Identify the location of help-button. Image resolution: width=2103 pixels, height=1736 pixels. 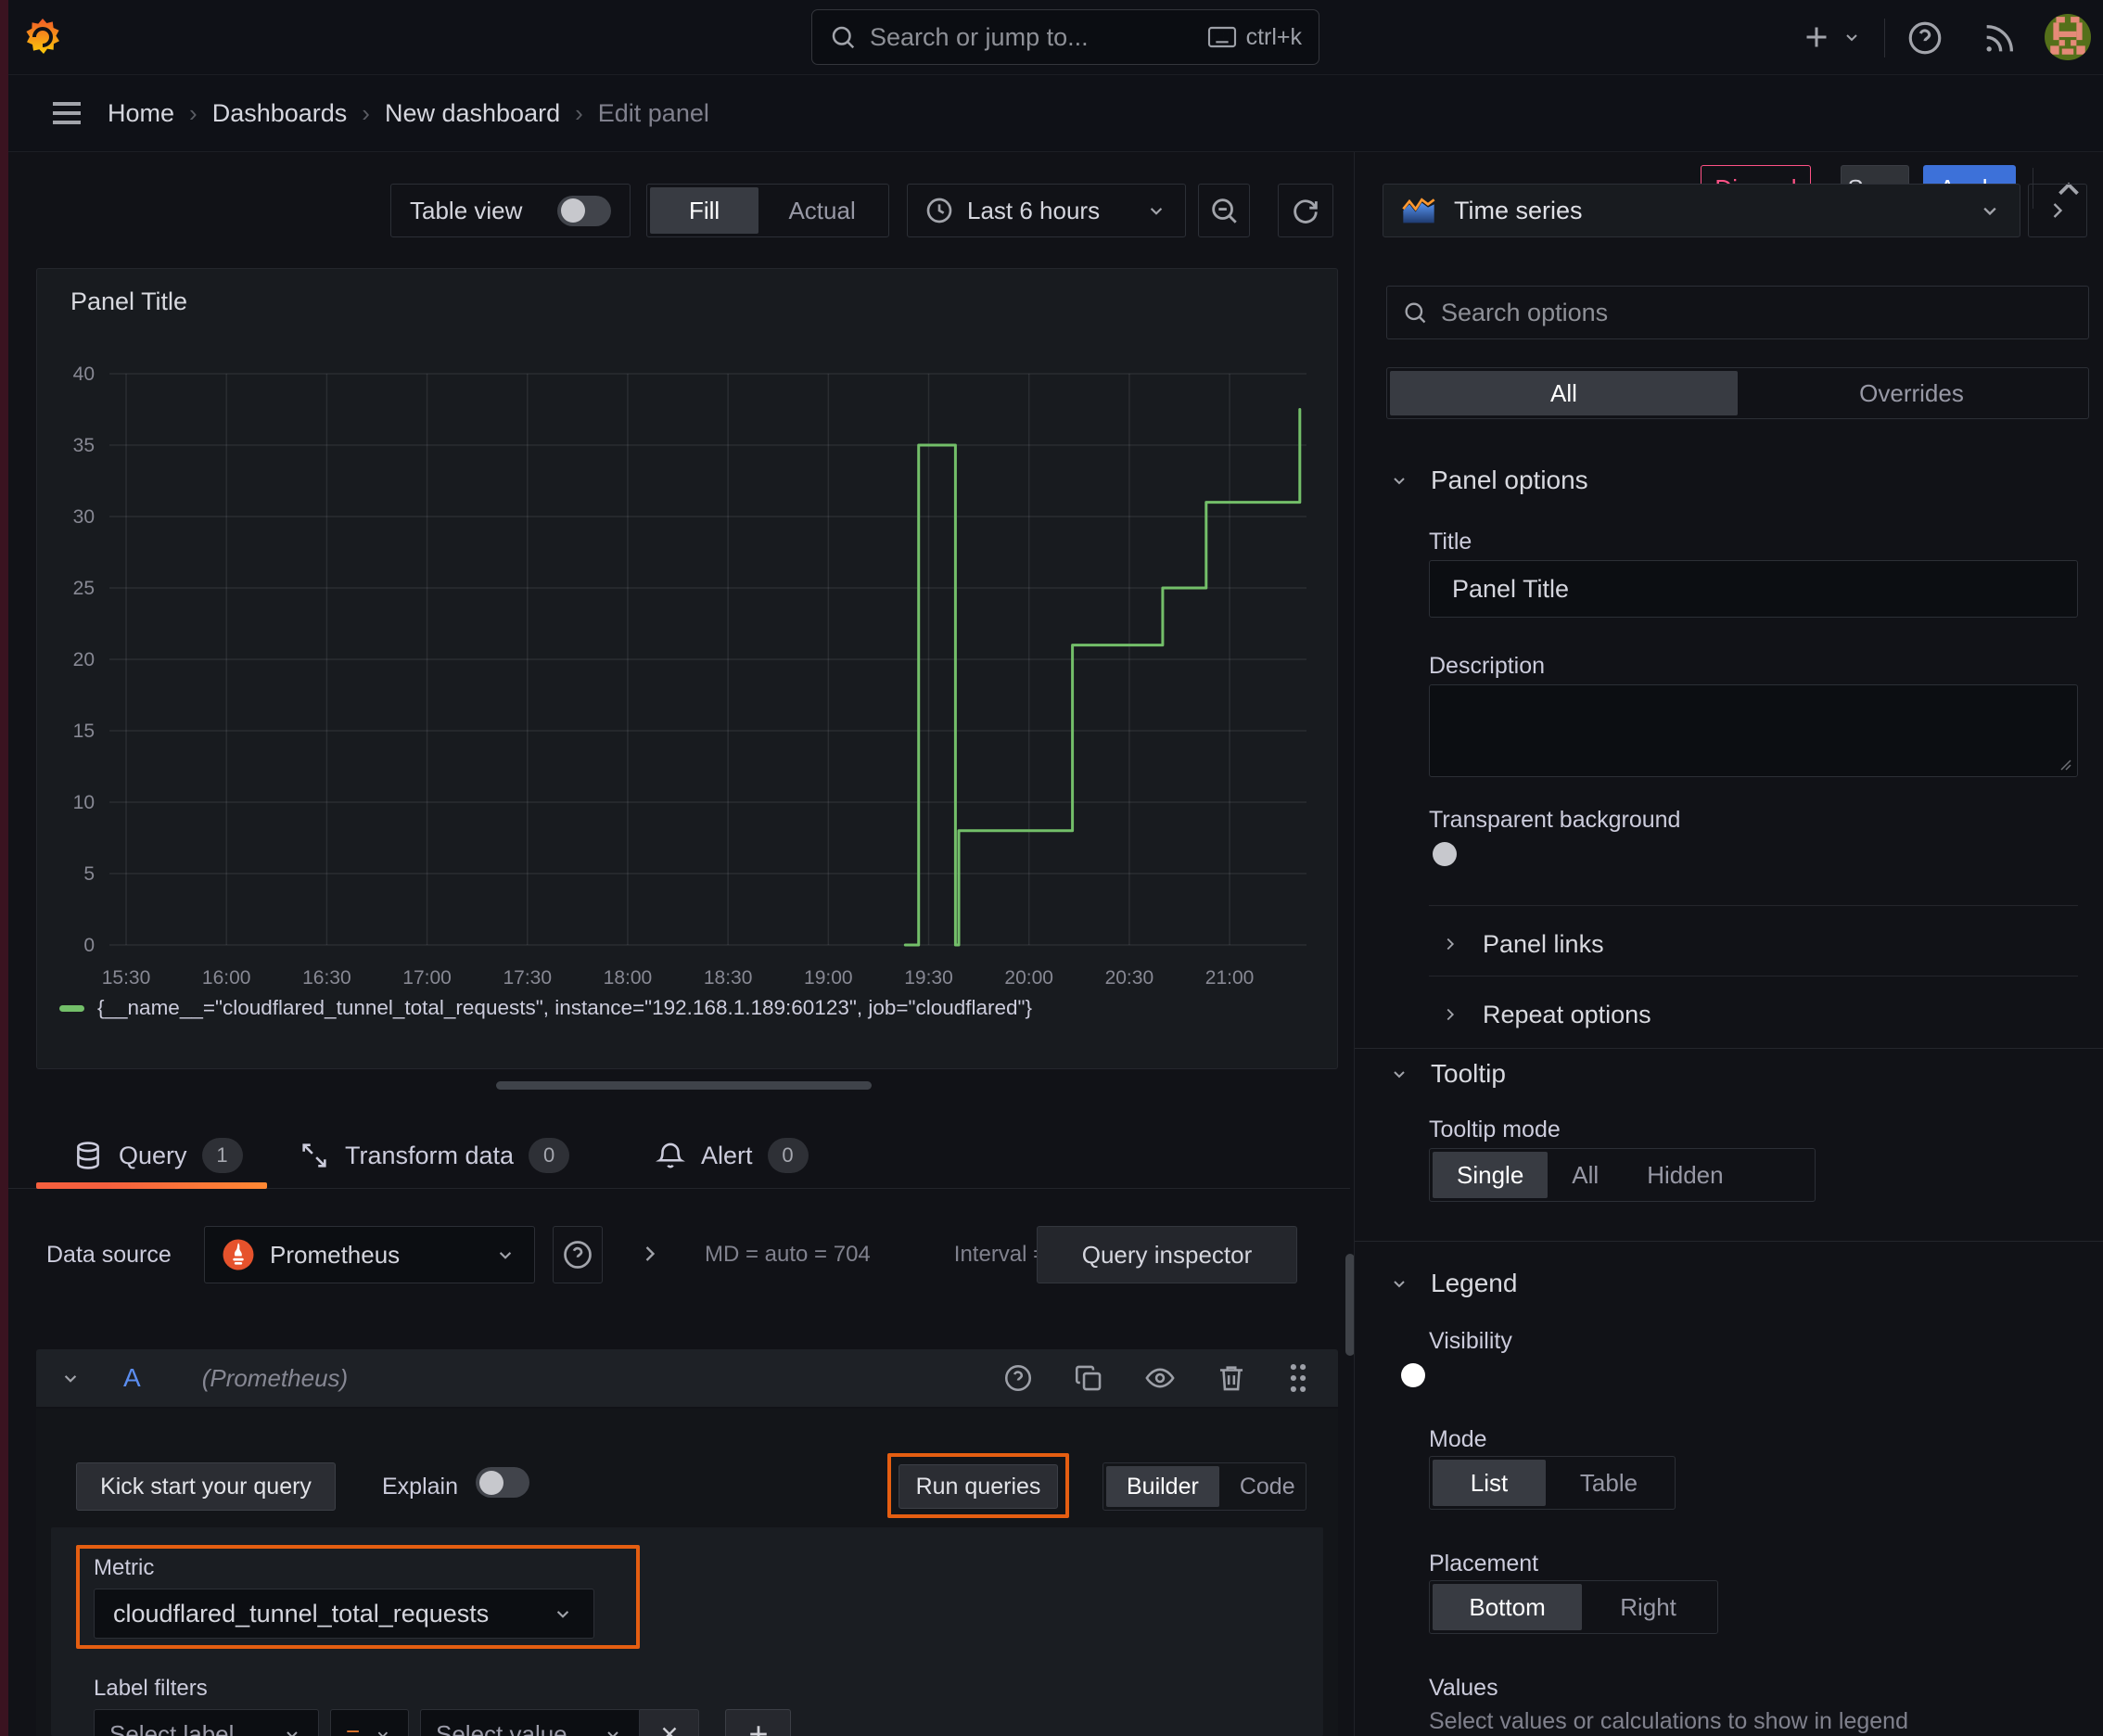
(1924, 38).